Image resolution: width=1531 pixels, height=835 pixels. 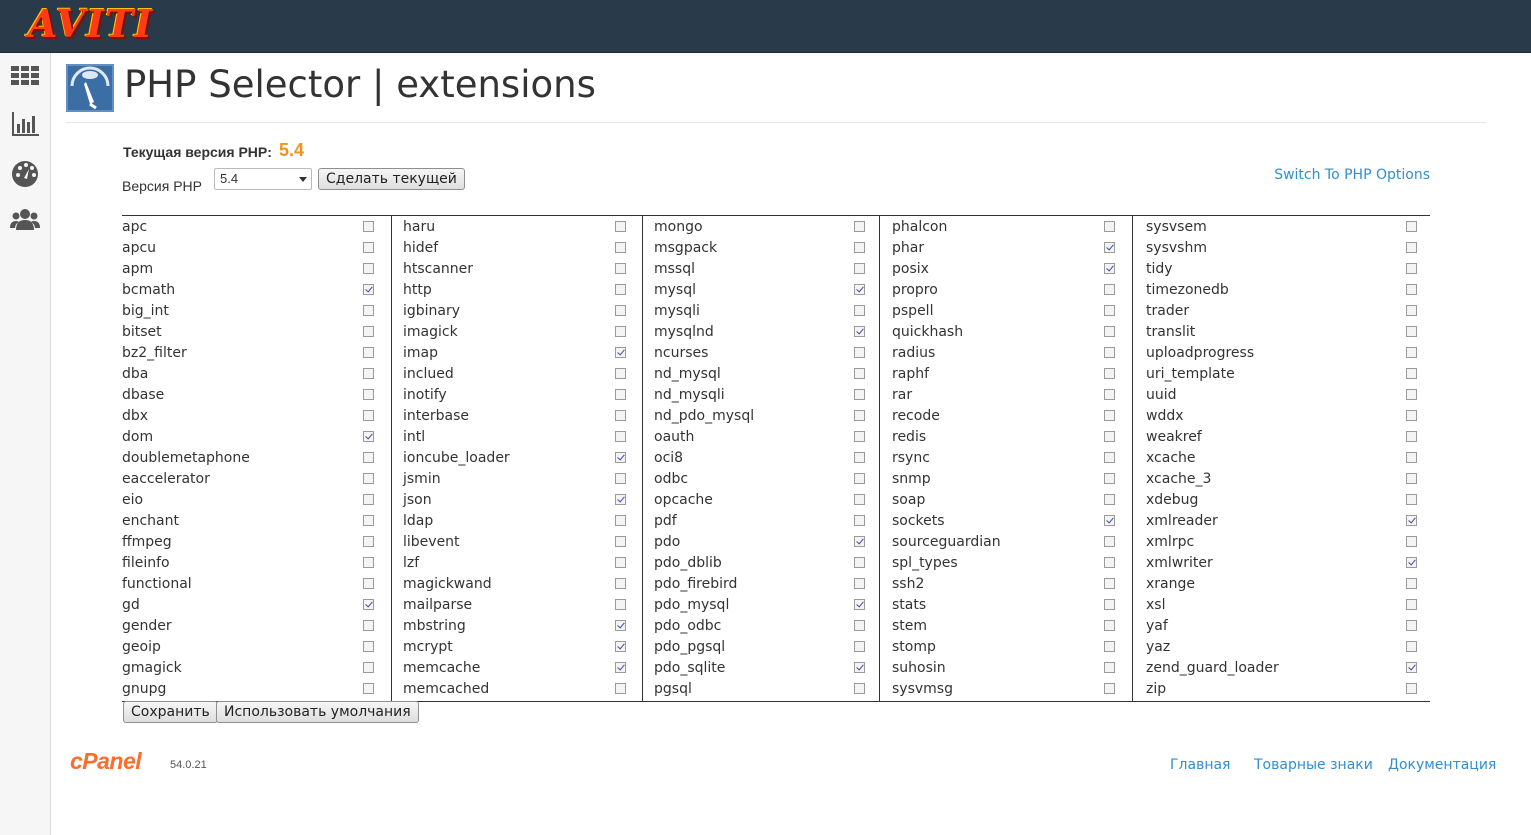 What do you see at coordinates (317, 712) in the screenshot?
I see `use-defaults-button: Использовать умолчания` at bounding box center [317, 712].